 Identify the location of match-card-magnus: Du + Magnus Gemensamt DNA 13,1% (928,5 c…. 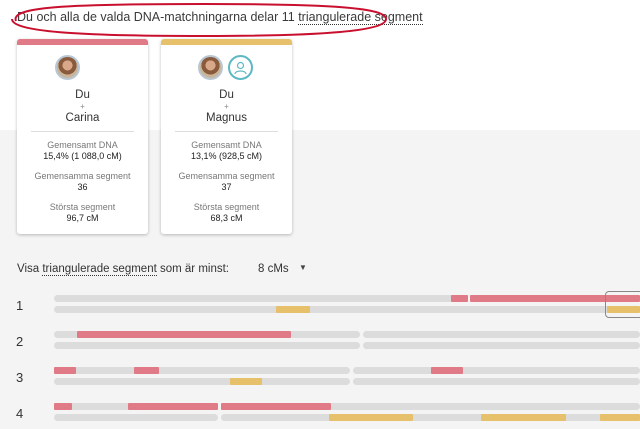
(226, 136).